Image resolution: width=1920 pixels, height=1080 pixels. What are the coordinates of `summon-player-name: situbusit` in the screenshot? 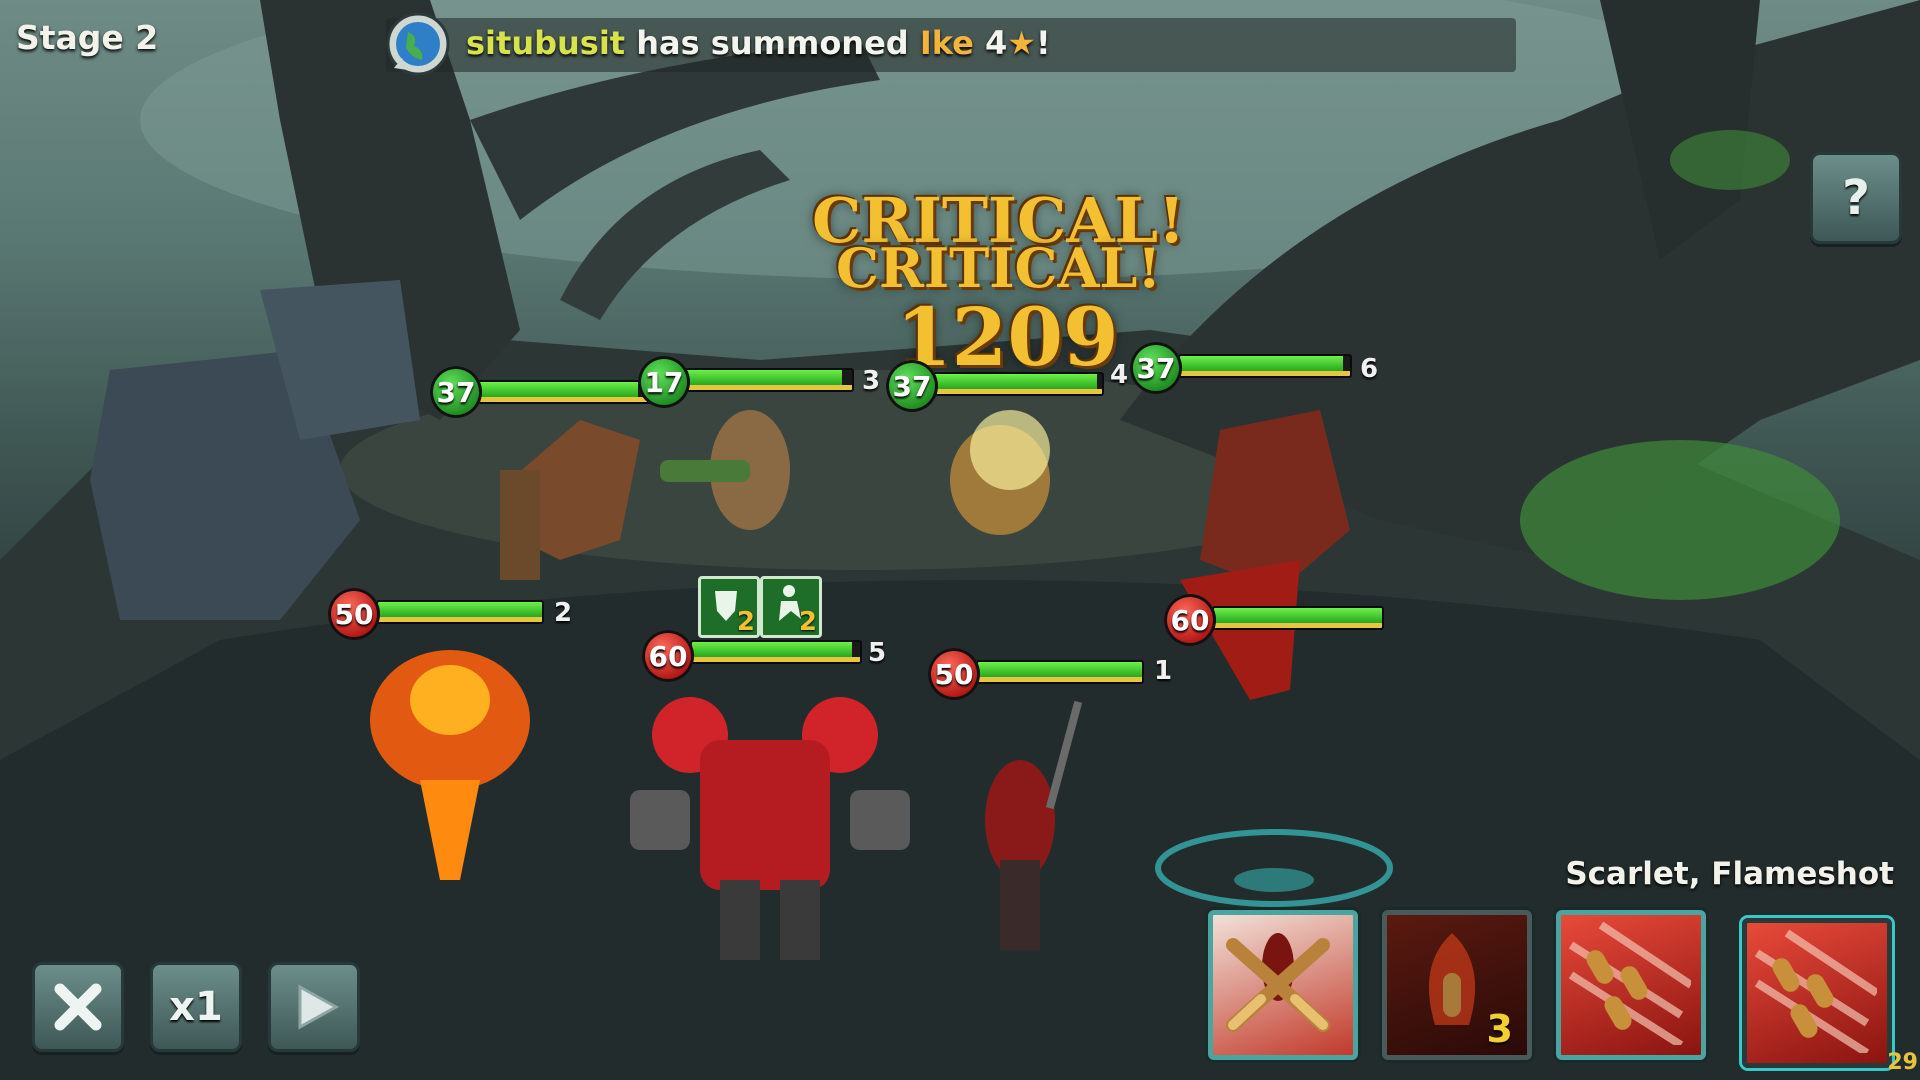 It's located at (546, 43).